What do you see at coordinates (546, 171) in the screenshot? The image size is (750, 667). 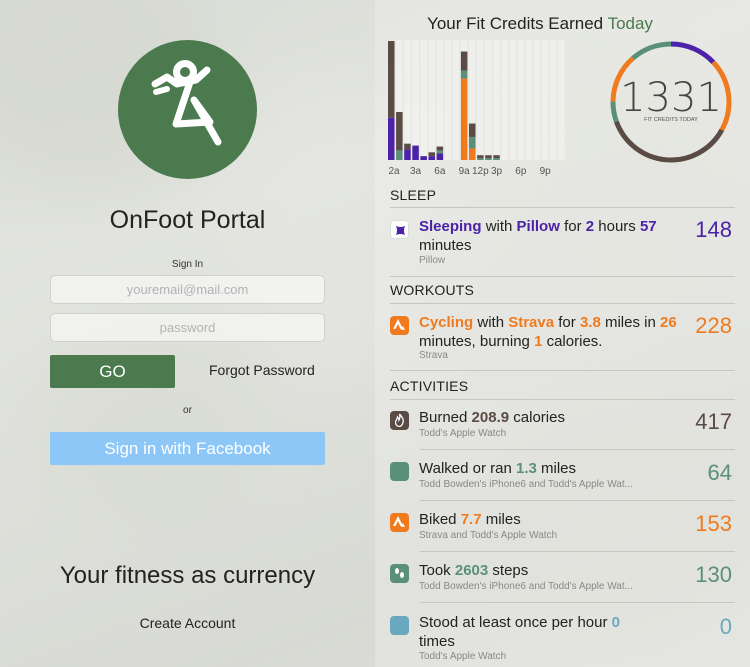 I see `chart-tick-label: 9p` at bounding box center [546, 171].